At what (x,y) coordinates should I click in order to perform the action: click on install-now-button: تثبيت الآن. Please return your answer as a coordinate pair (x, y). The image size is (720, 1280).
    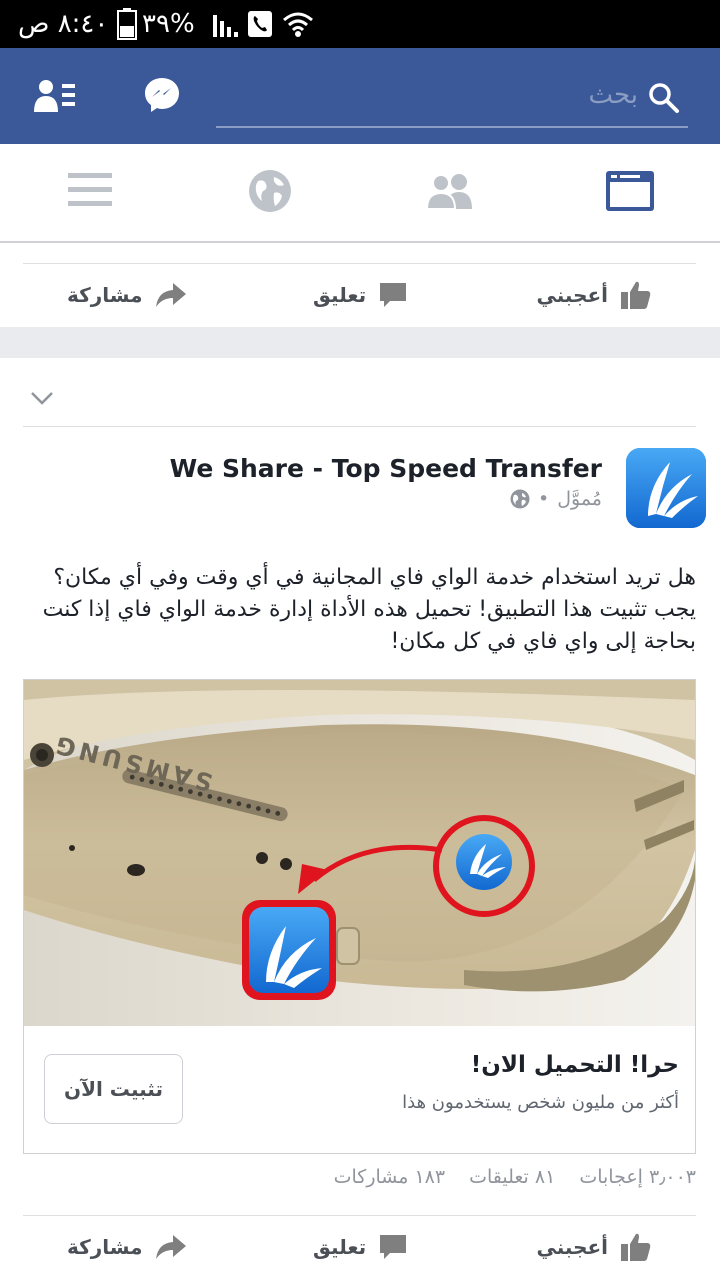
    Looking at the image, I should click on (113, 1089).